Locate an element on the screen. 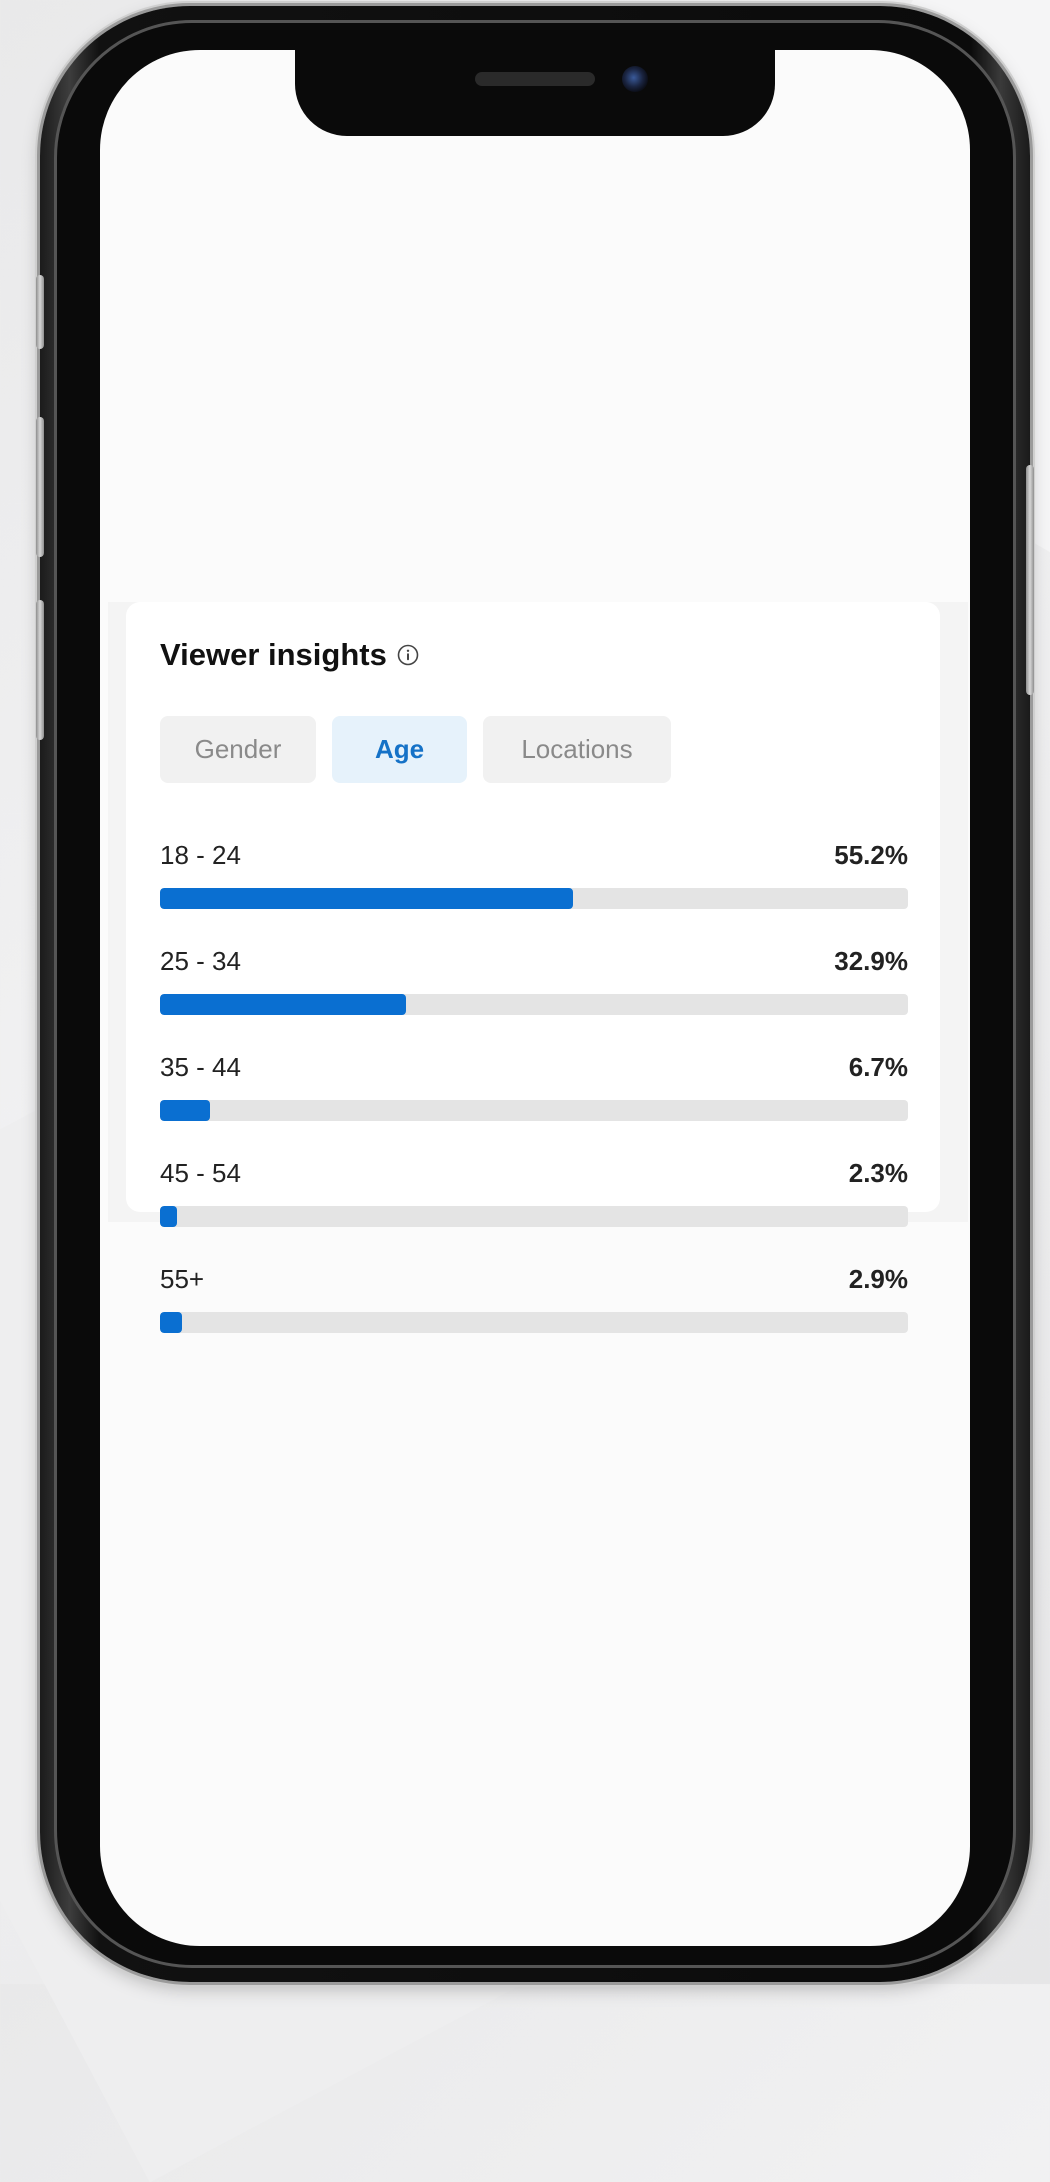 The height and width of the screenshot is (2182, 1050). info-circle-icon is located at coordinates (408, 655).